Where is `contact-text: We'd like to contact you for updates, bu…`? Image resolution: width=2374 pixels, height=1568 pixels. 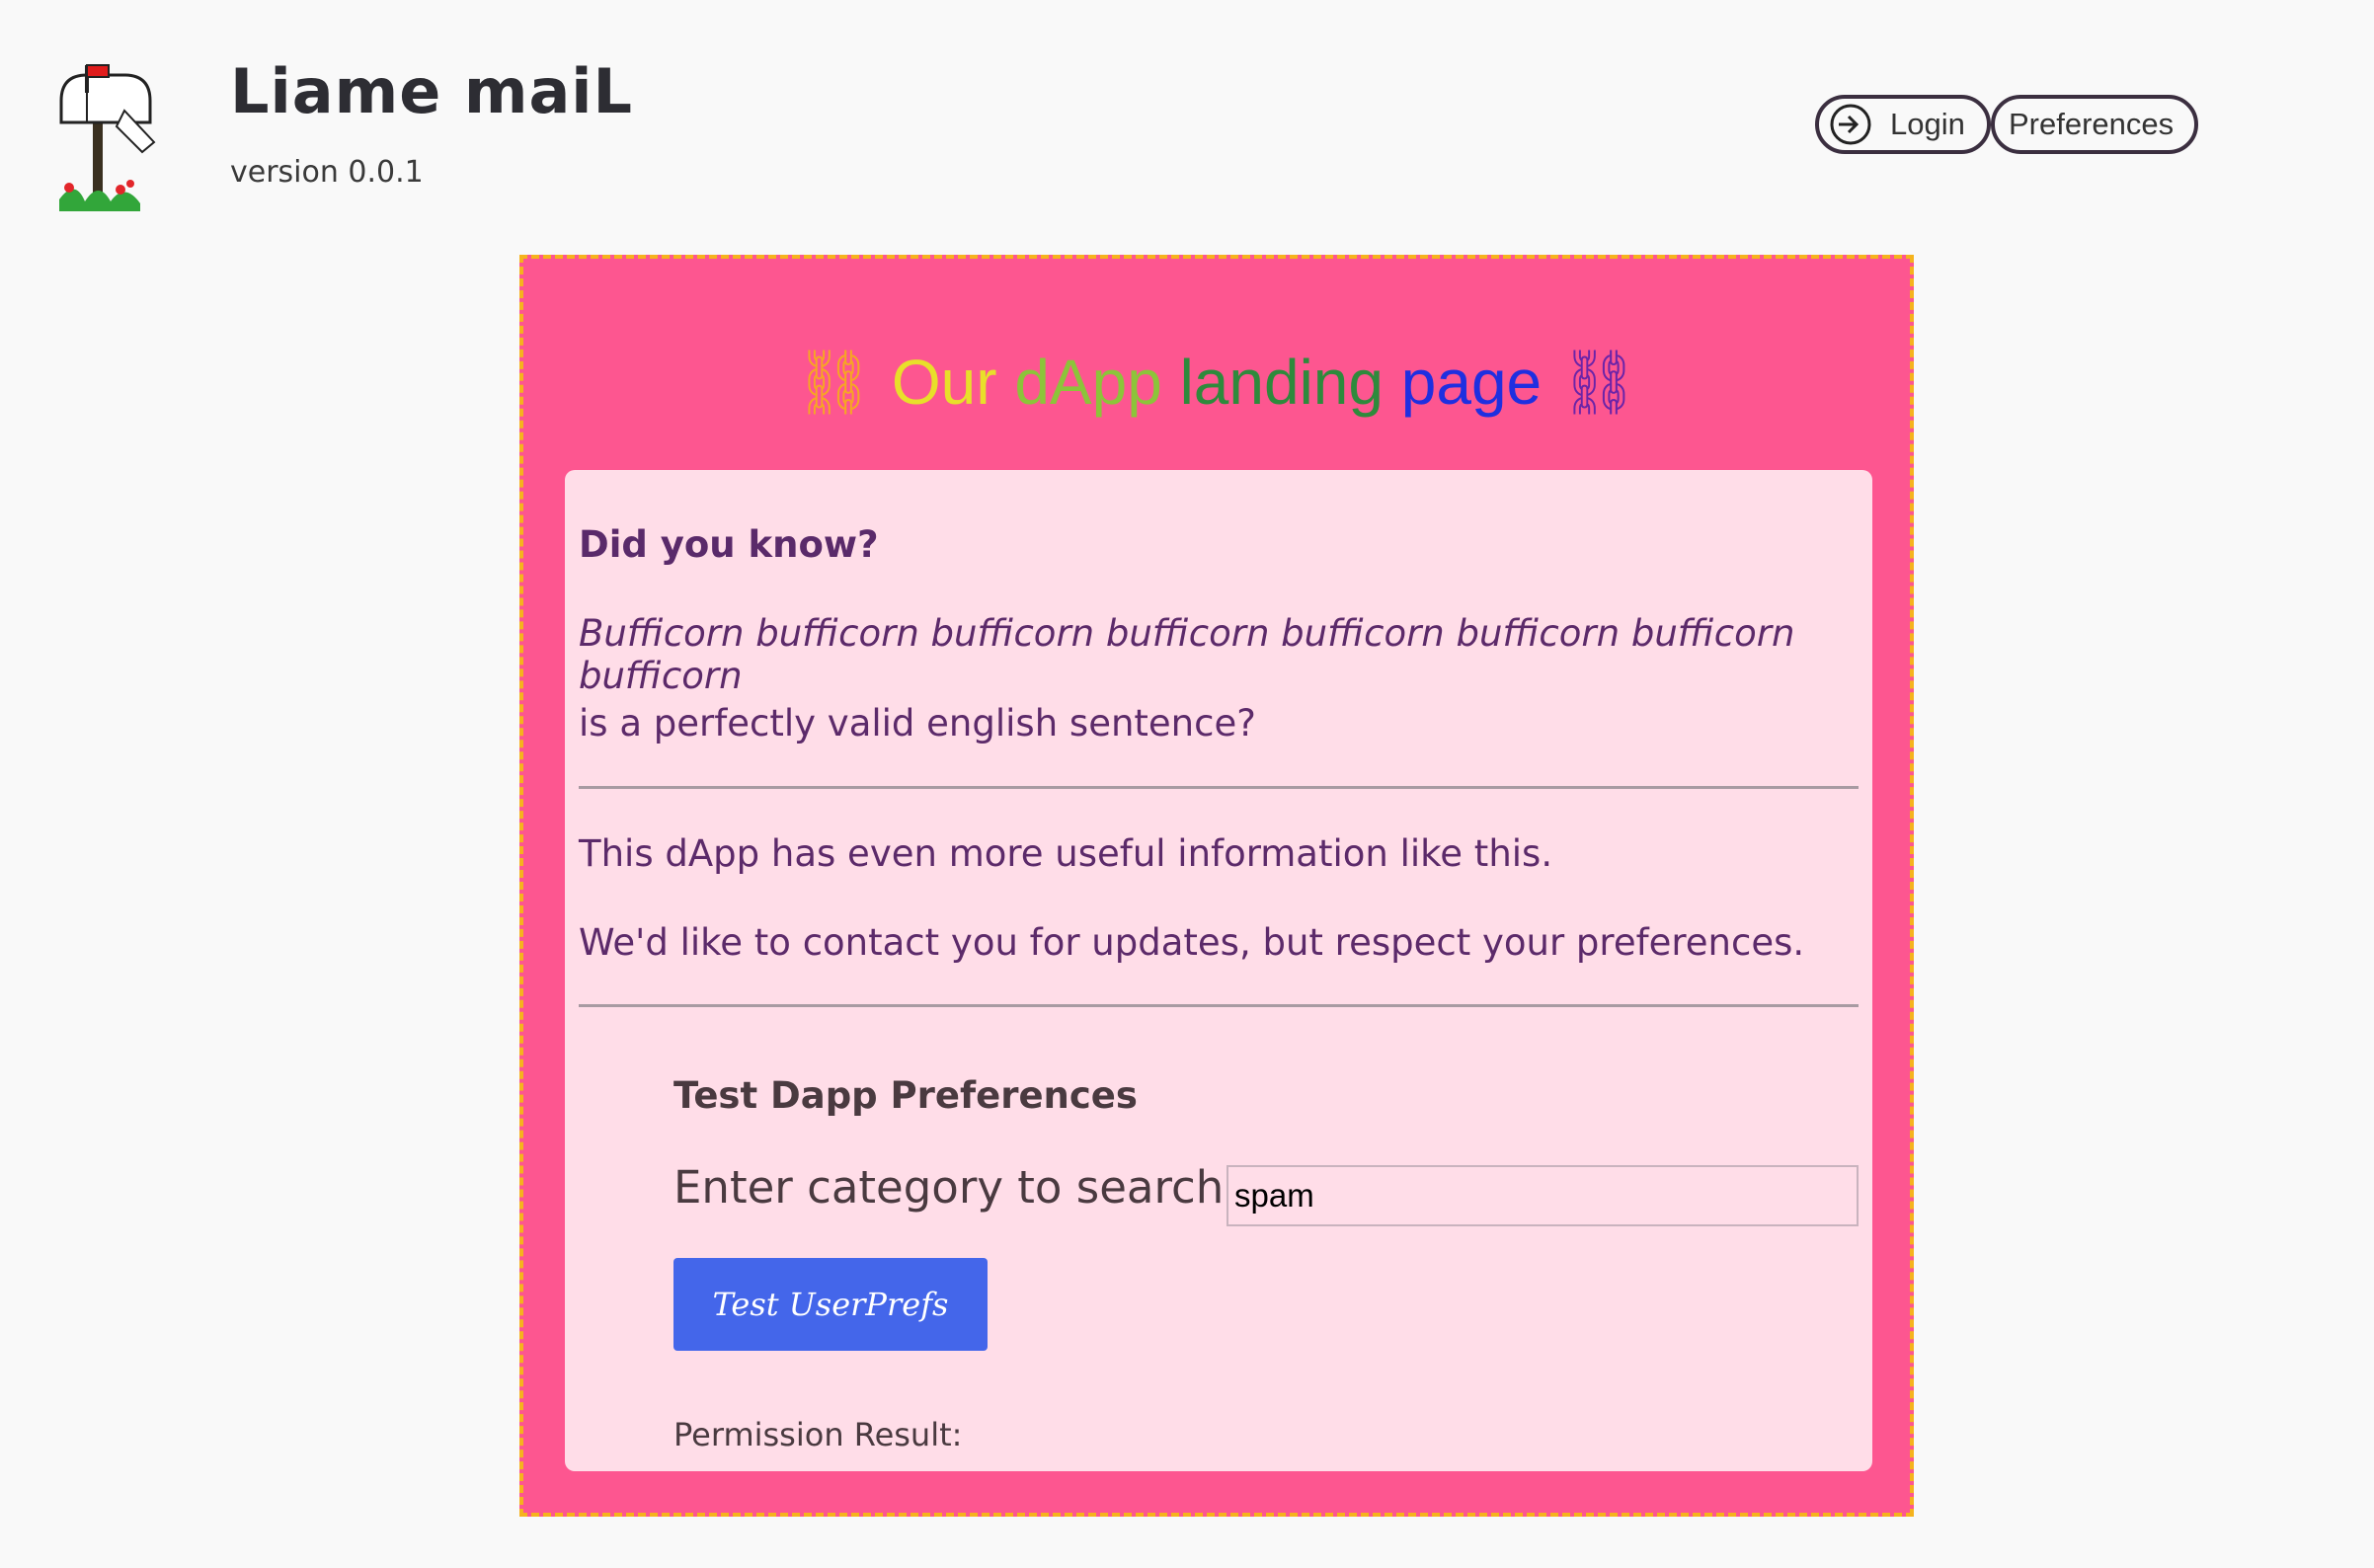 contact-text: We'd like to contact you for updates, bu… is located at coordinates (1192, 942).